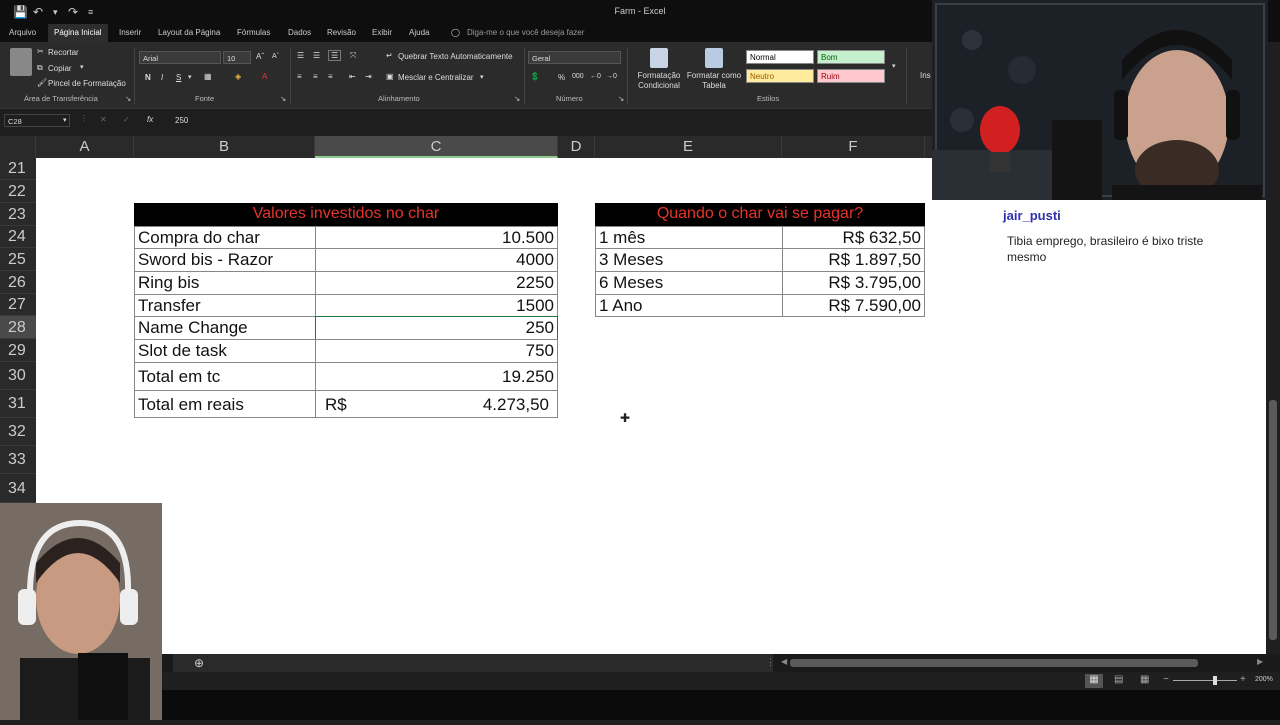  I want to click on table1-label-cell: Compra do char, so click(225, 237).